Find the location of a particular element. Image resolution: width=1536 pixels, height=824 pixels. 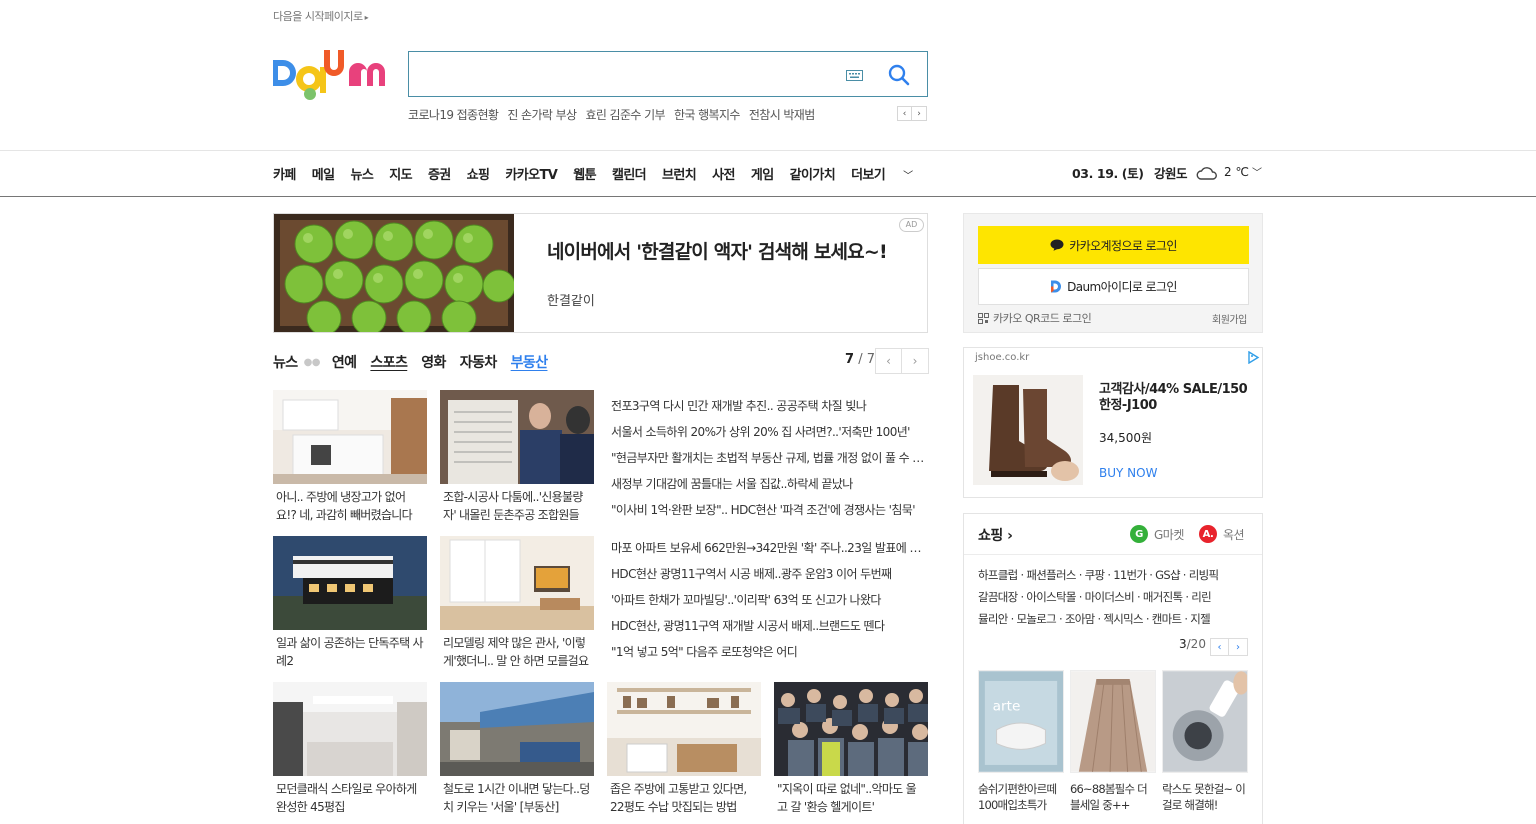

ad-title: 네이버에서 '한결같이 액자' 검색해 보세요~! is located at coordinates (717, 252).